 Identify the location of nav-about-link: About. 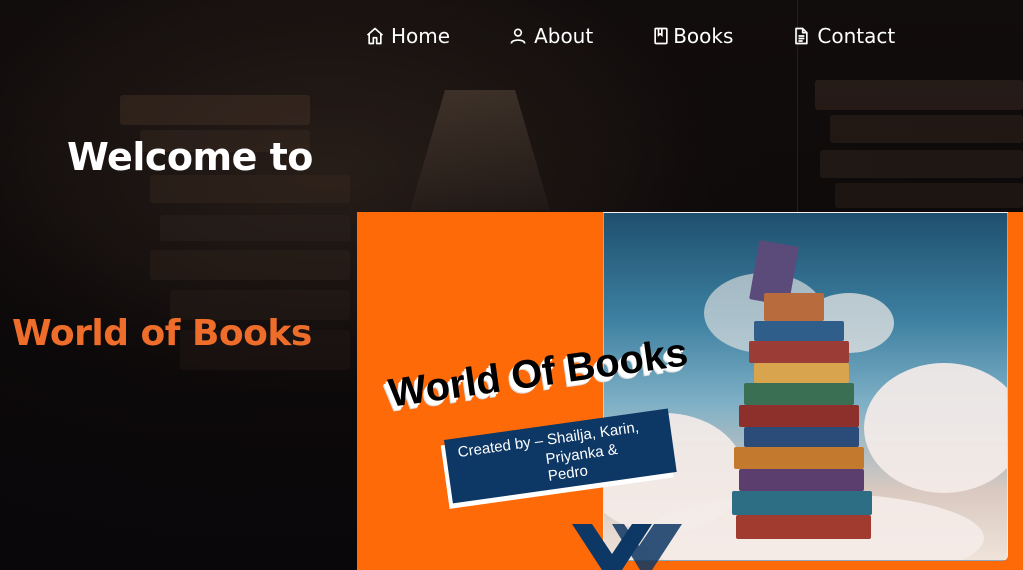
(550, 36).